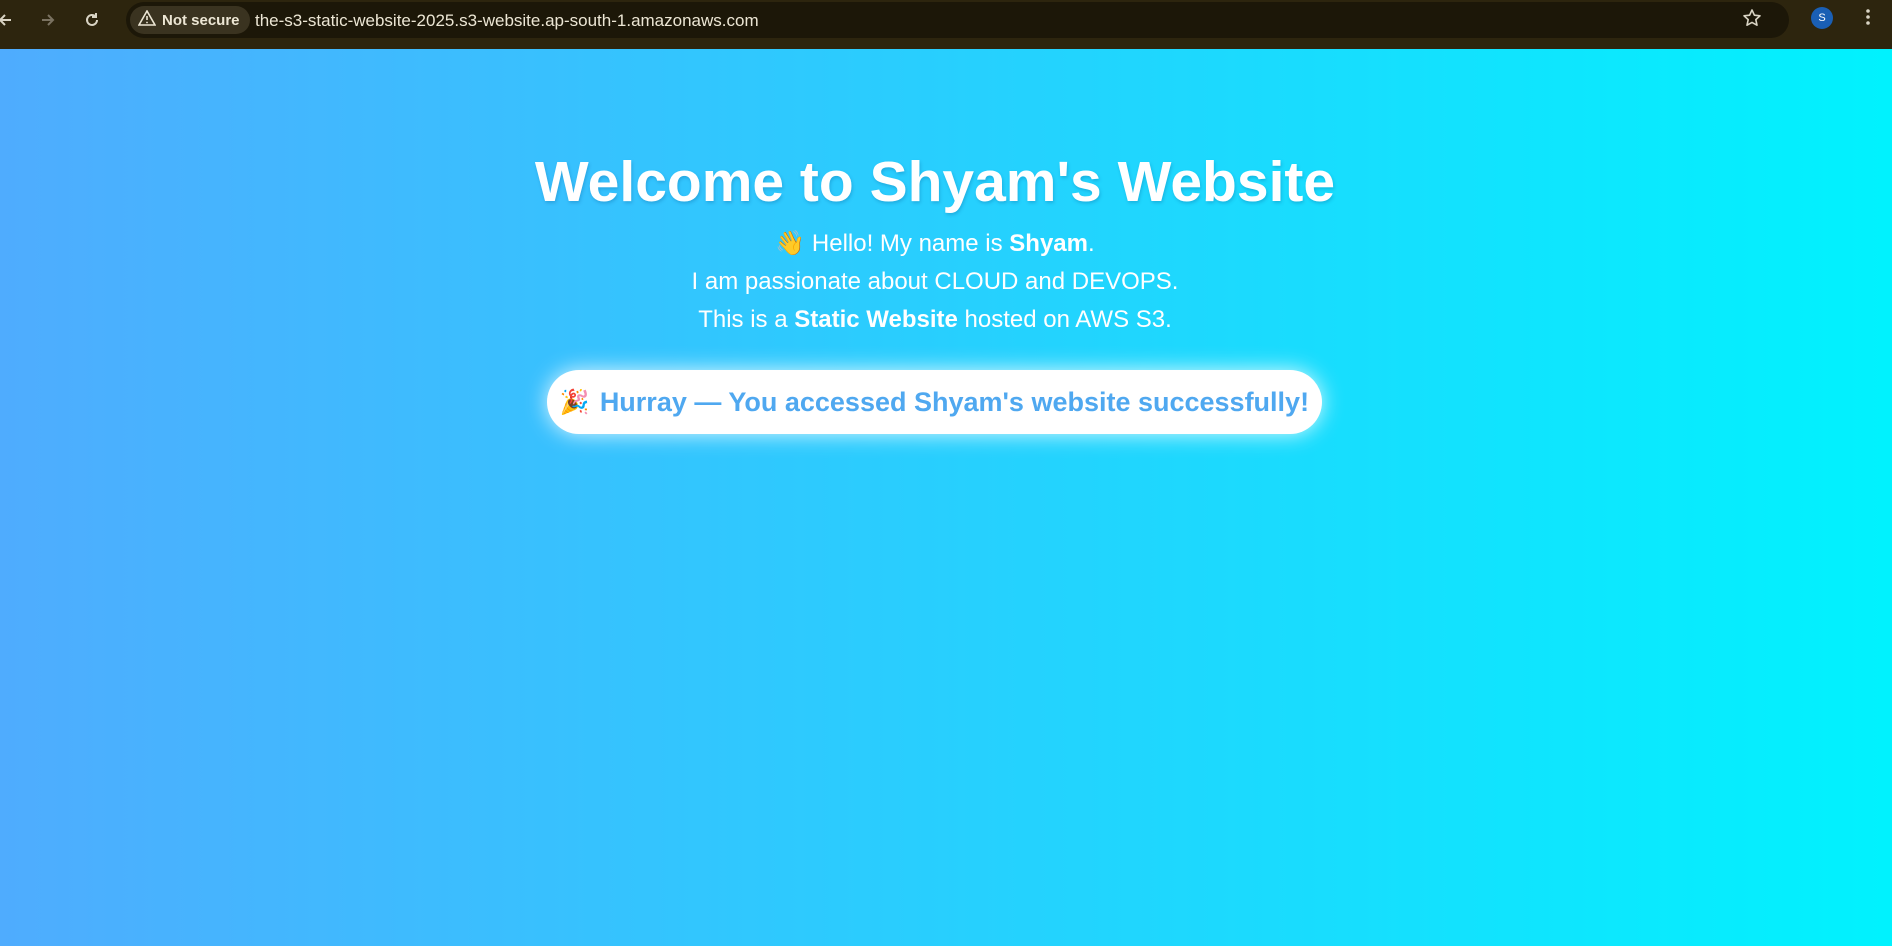  I want to click on hosting-bold: Static Website, so click(876, 319).